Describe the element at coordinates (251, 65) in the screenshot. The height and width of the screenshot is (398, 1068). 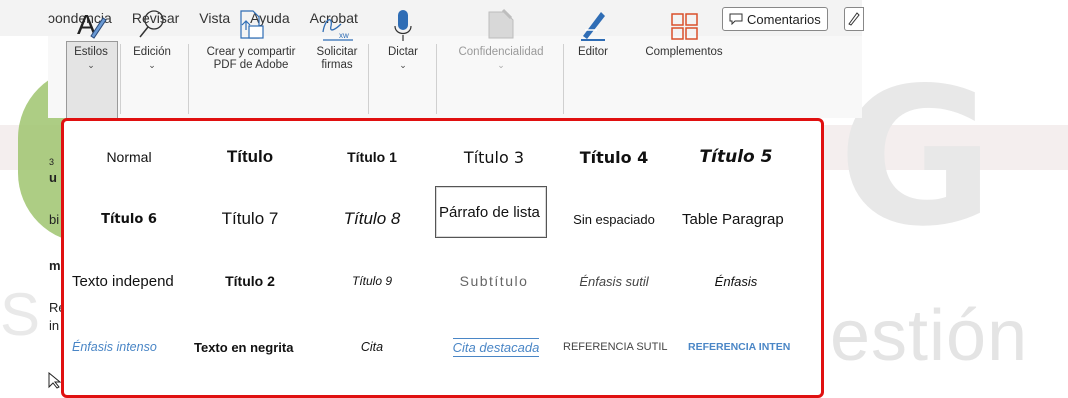
I see `create-share-label-2: PDF de Adobe` at that location.